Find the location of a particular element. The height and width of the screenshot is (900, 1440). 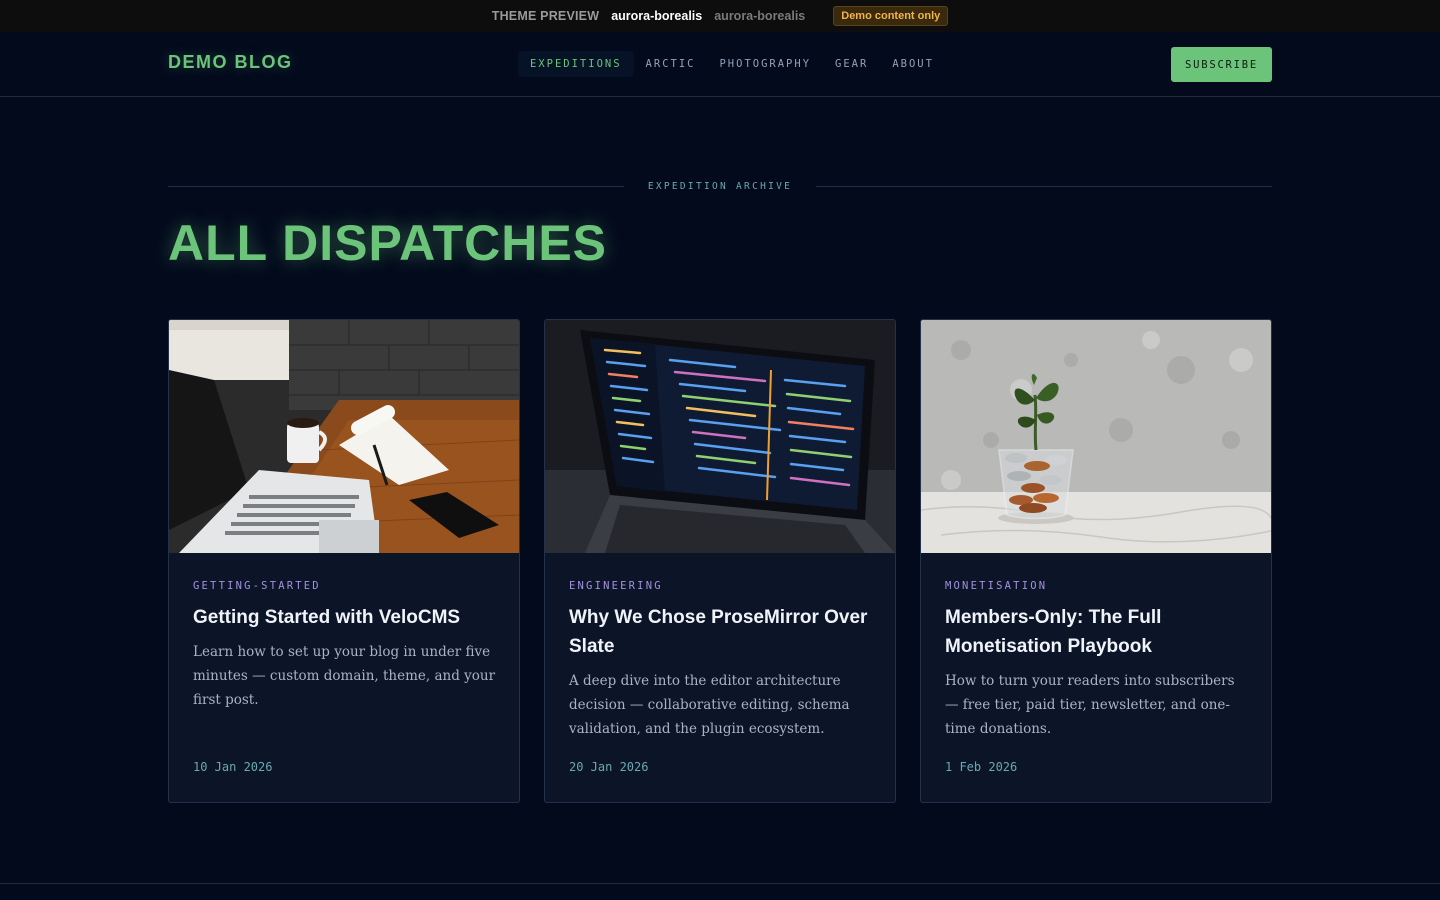

theme-preview-label: THEME PREVIEW is located at coordinates (545, 16).